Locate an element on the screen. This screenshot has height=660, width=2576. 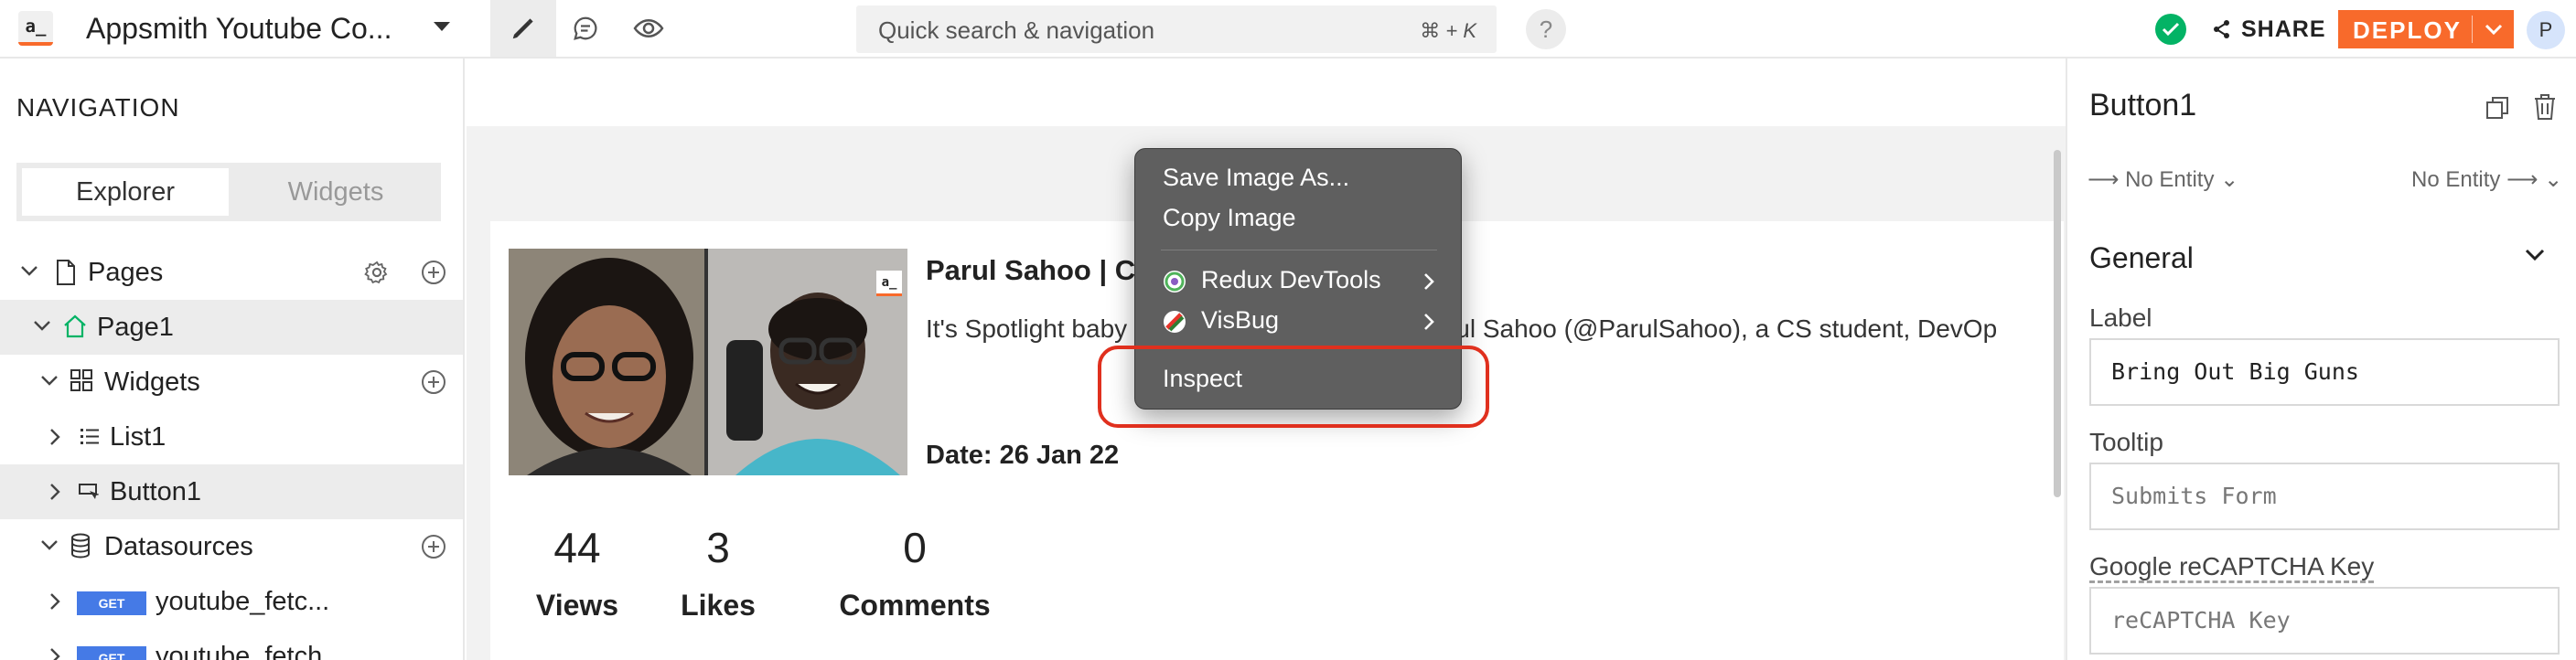
button-icon is located at coordinates (89, 492).